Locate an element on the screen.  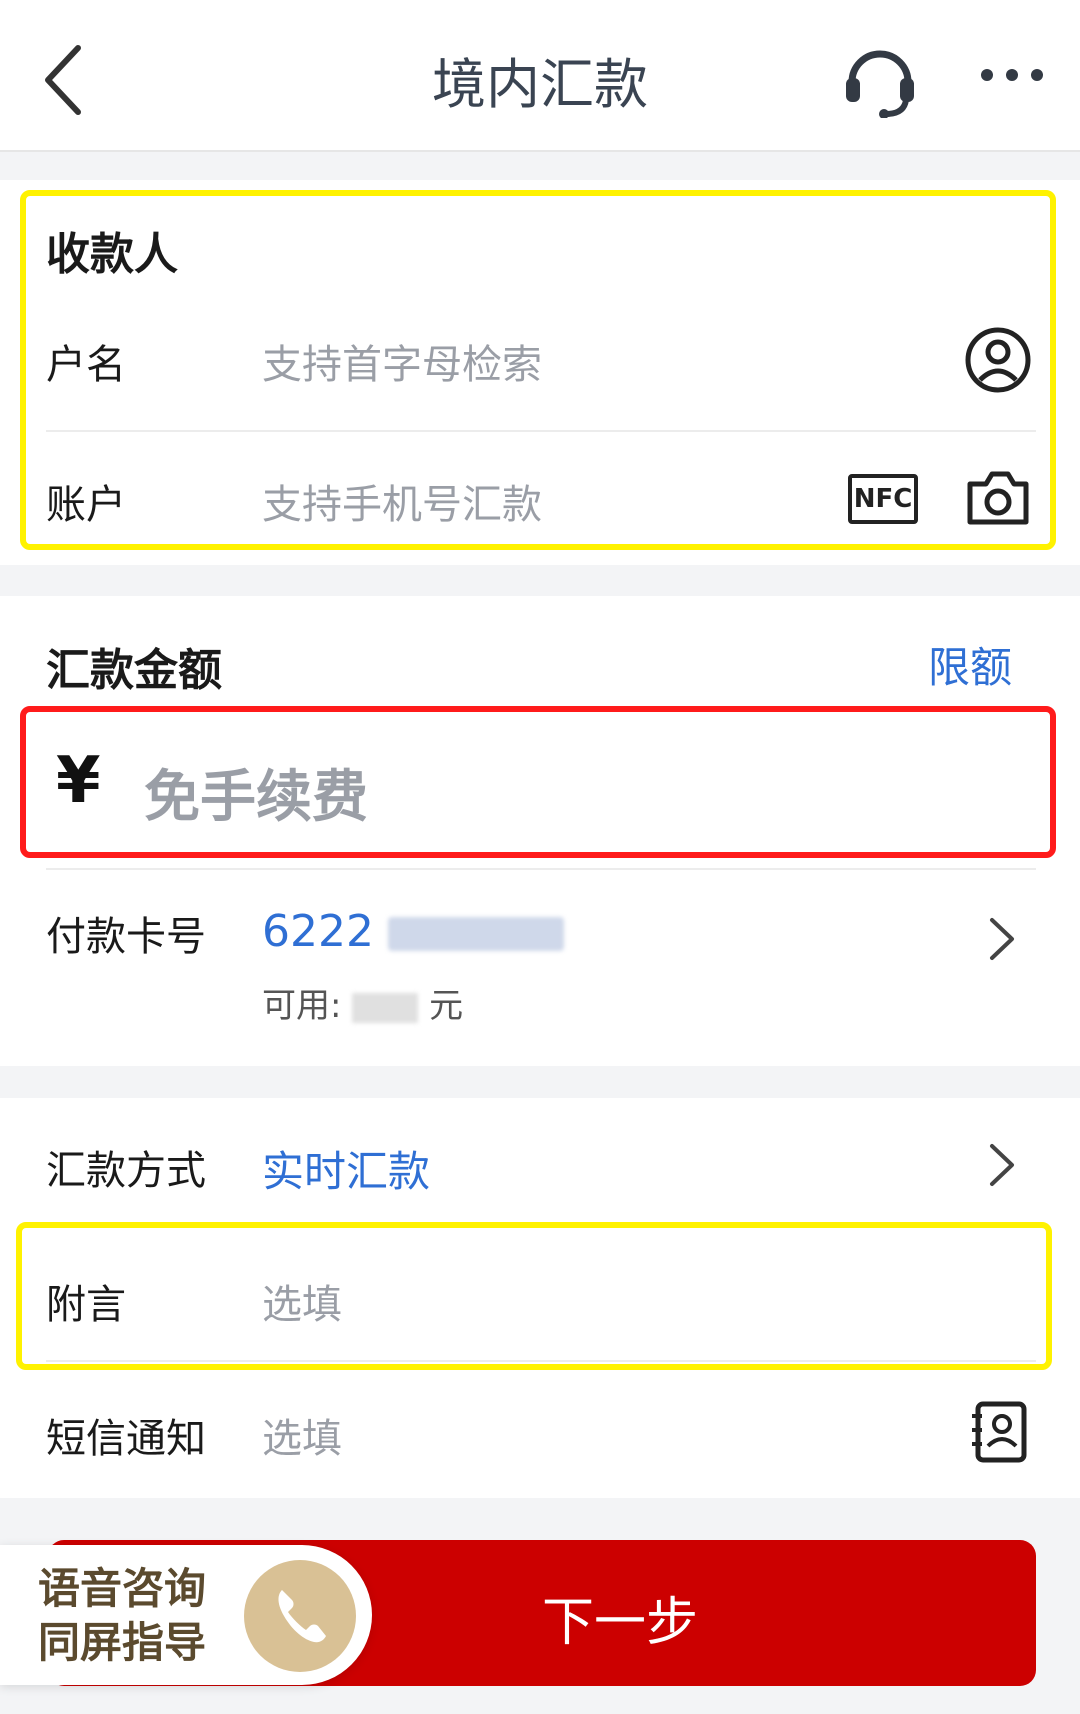
note-highlight-box is located at coordinates (534, 1296).